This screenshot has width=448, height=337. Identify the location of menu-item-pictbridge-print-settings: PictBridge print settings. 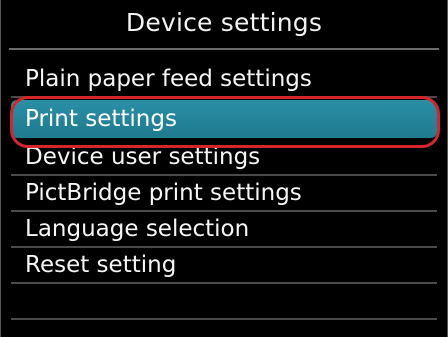
(224, 194).